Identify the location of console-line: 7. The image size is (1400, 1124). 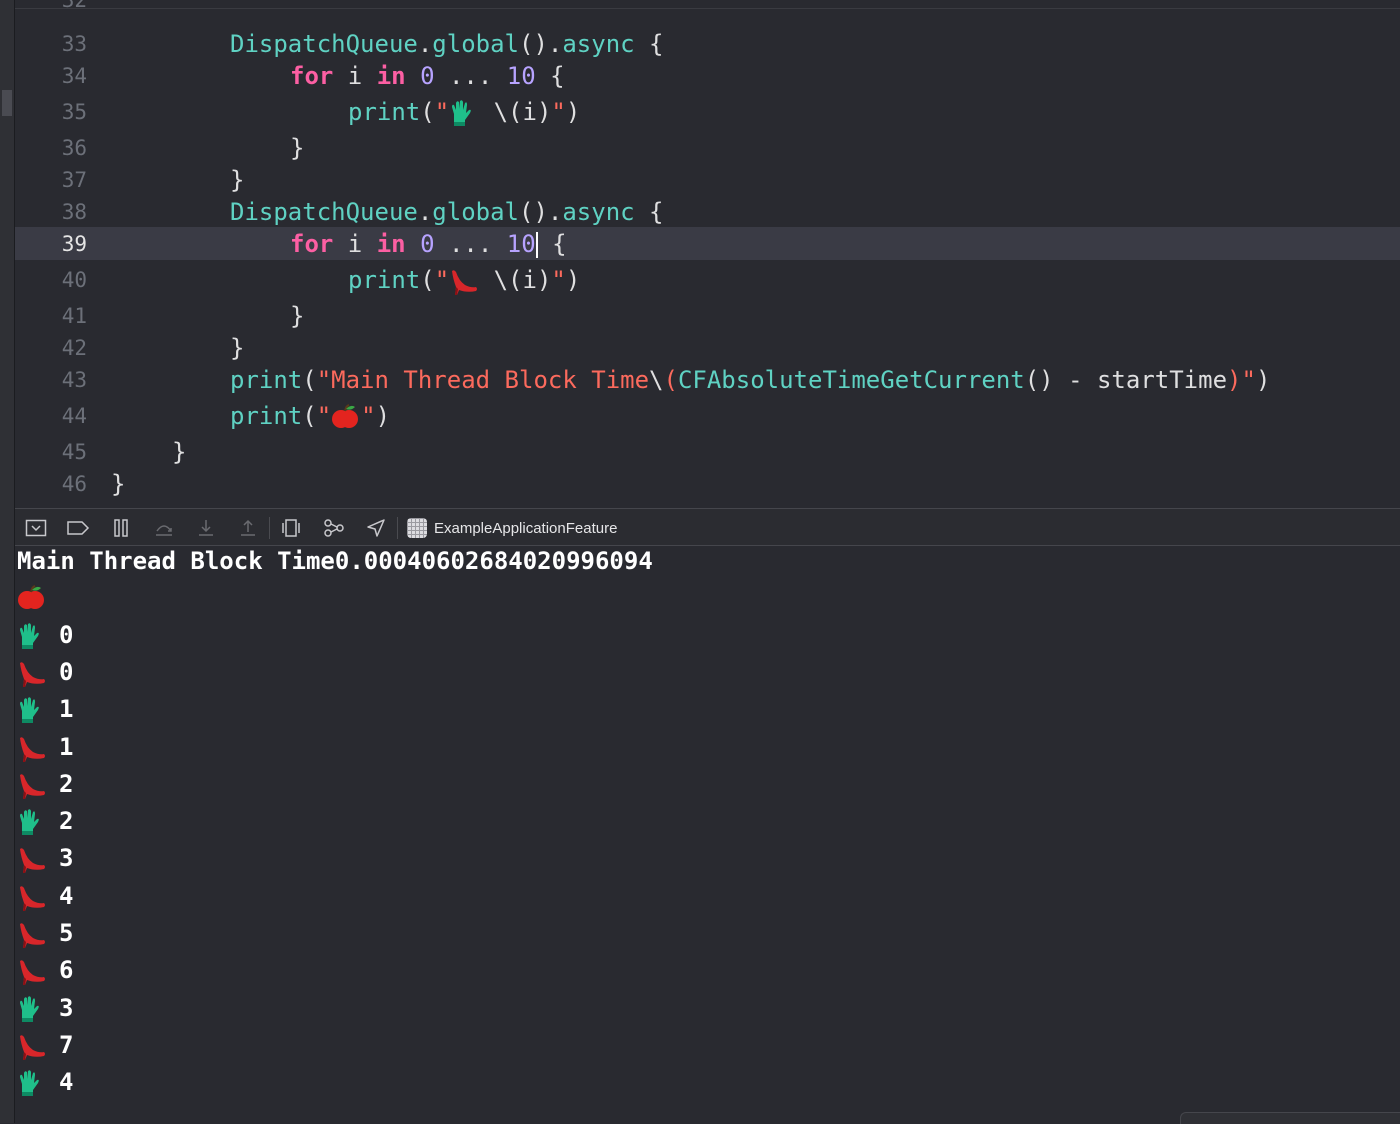
(45, 1045).